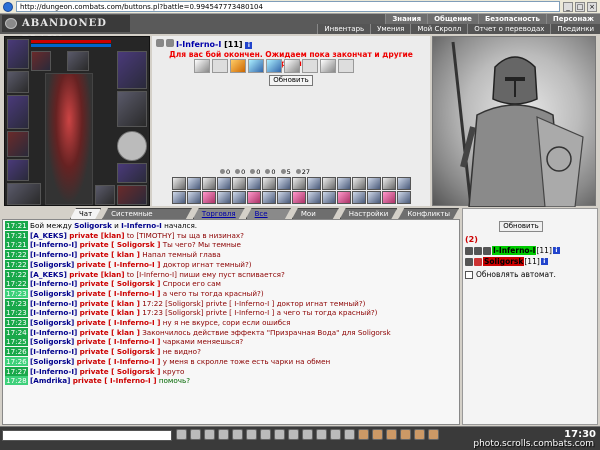 This screenshot has height=450, width=600. What do you see at coordinates (363, 434) in the screenshot?
I see `bag-icon` at bounding box center [363, 434].